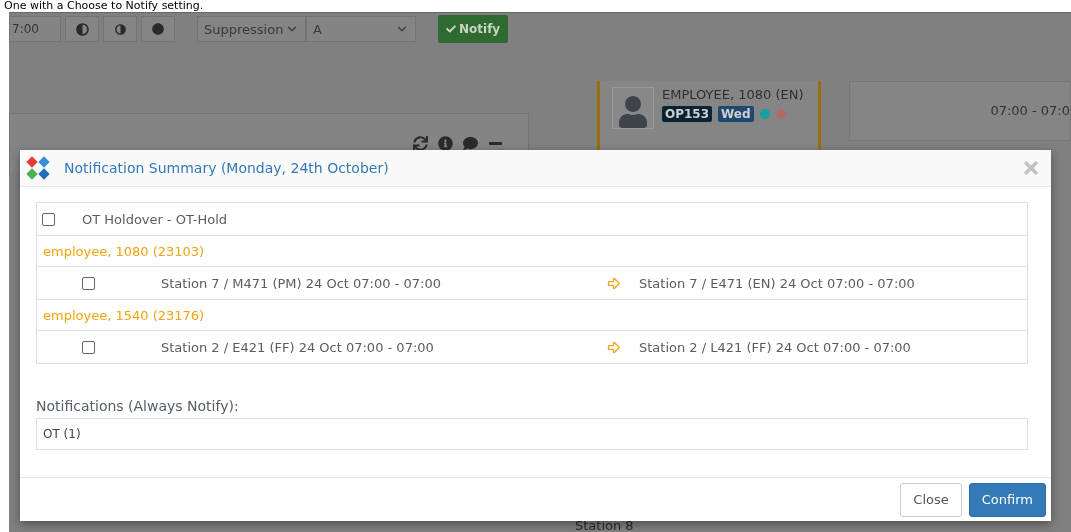  Describe the element at coordinates (38, 168) in the screenshot. I see `logo-icon` at that location.